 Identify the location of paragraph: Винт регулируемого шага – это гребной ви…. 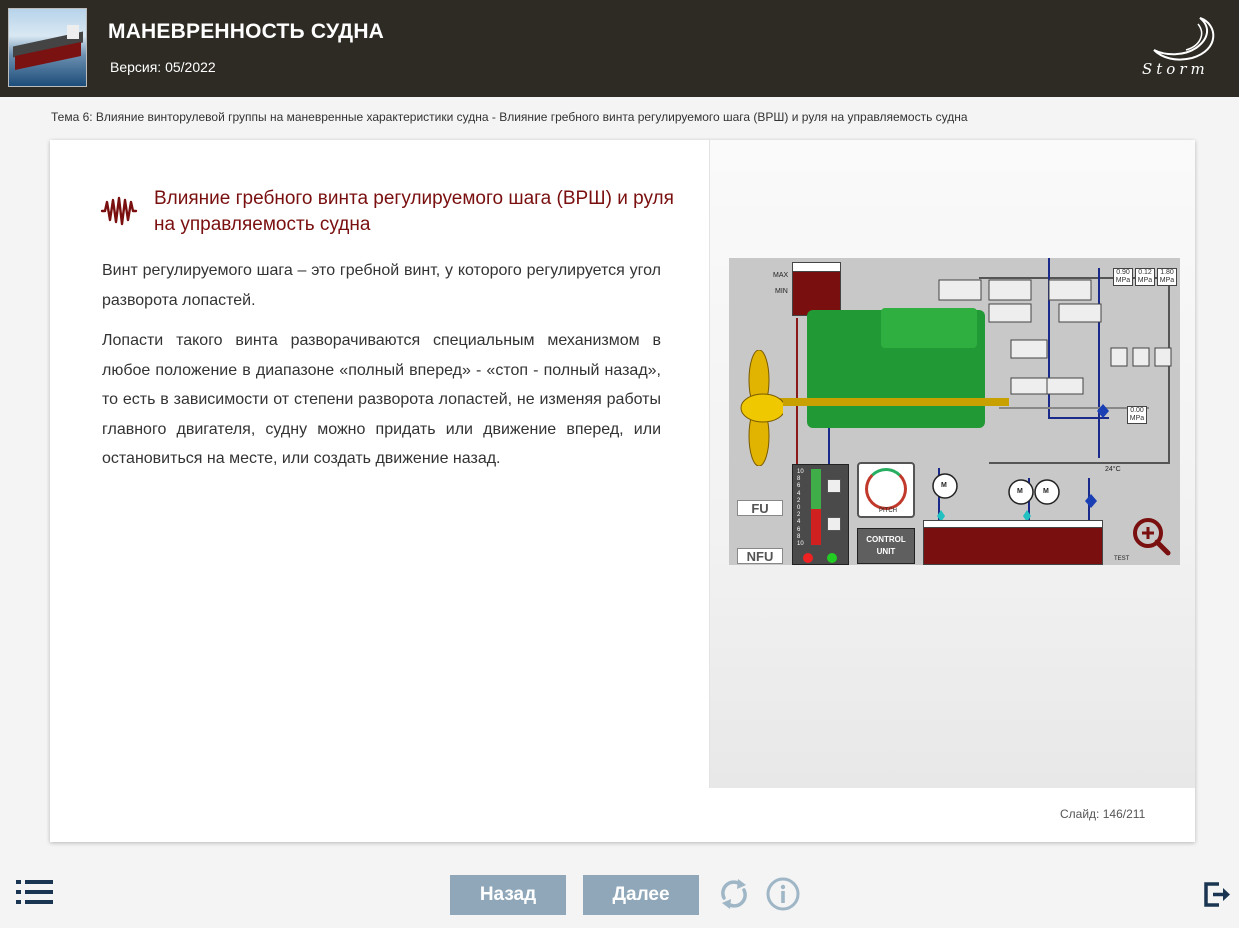
(381, 285).